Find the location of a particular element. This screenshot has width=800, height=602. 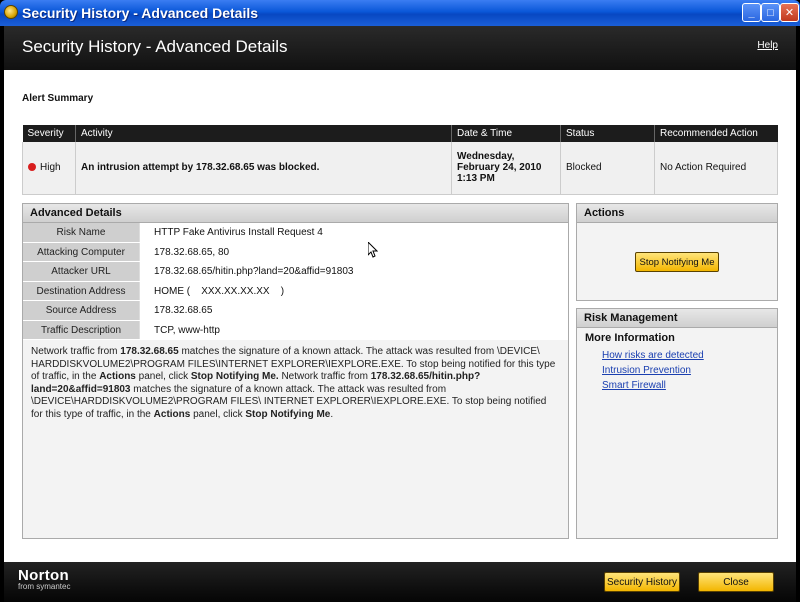

page-title: Security History - Advanced Details is located at coordinates (155, 46).